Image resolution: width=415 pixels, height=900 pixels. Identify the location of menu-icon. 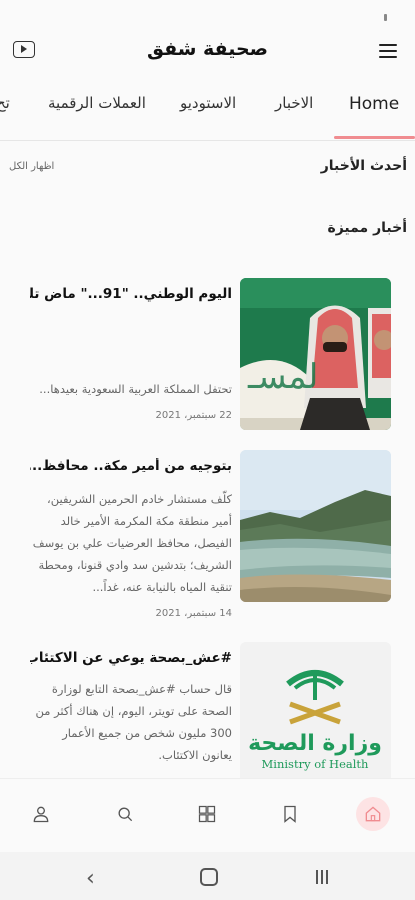
(388, 51).